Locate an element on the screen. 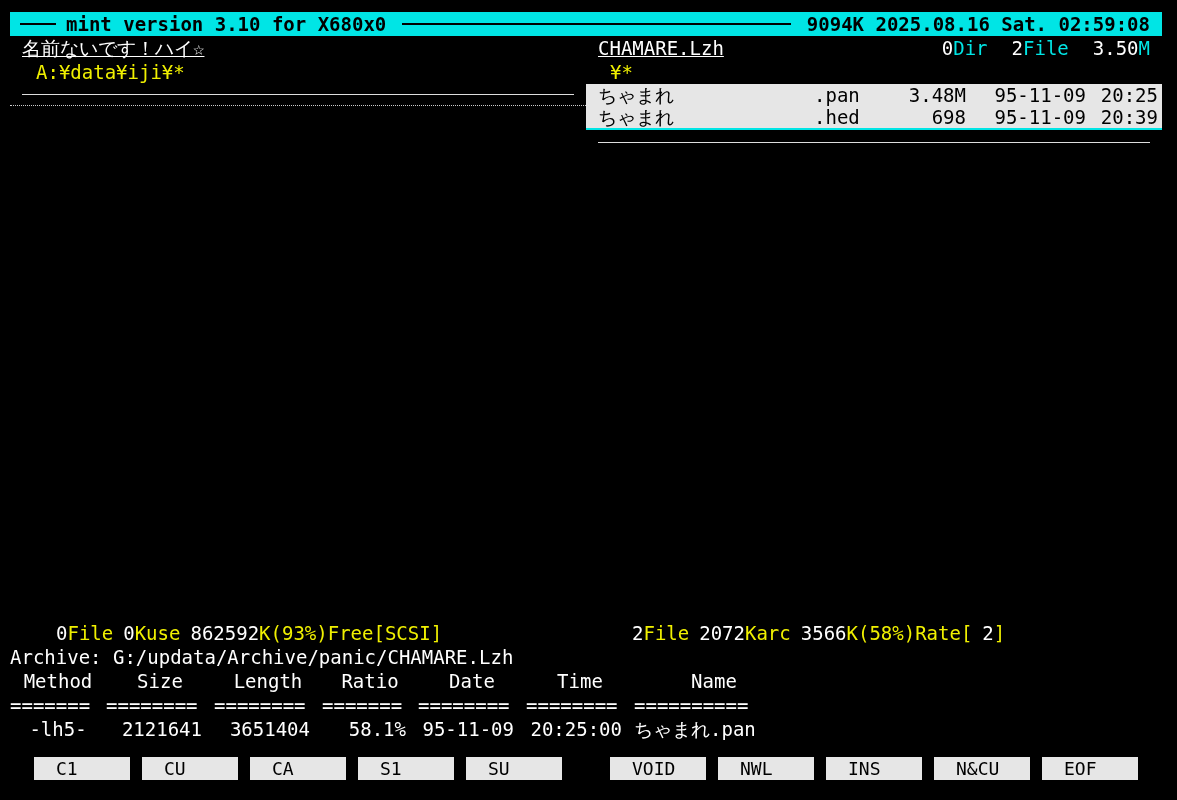 The image size is (1177, 800). count-text: 2File is located at coordinates (1040, 48).